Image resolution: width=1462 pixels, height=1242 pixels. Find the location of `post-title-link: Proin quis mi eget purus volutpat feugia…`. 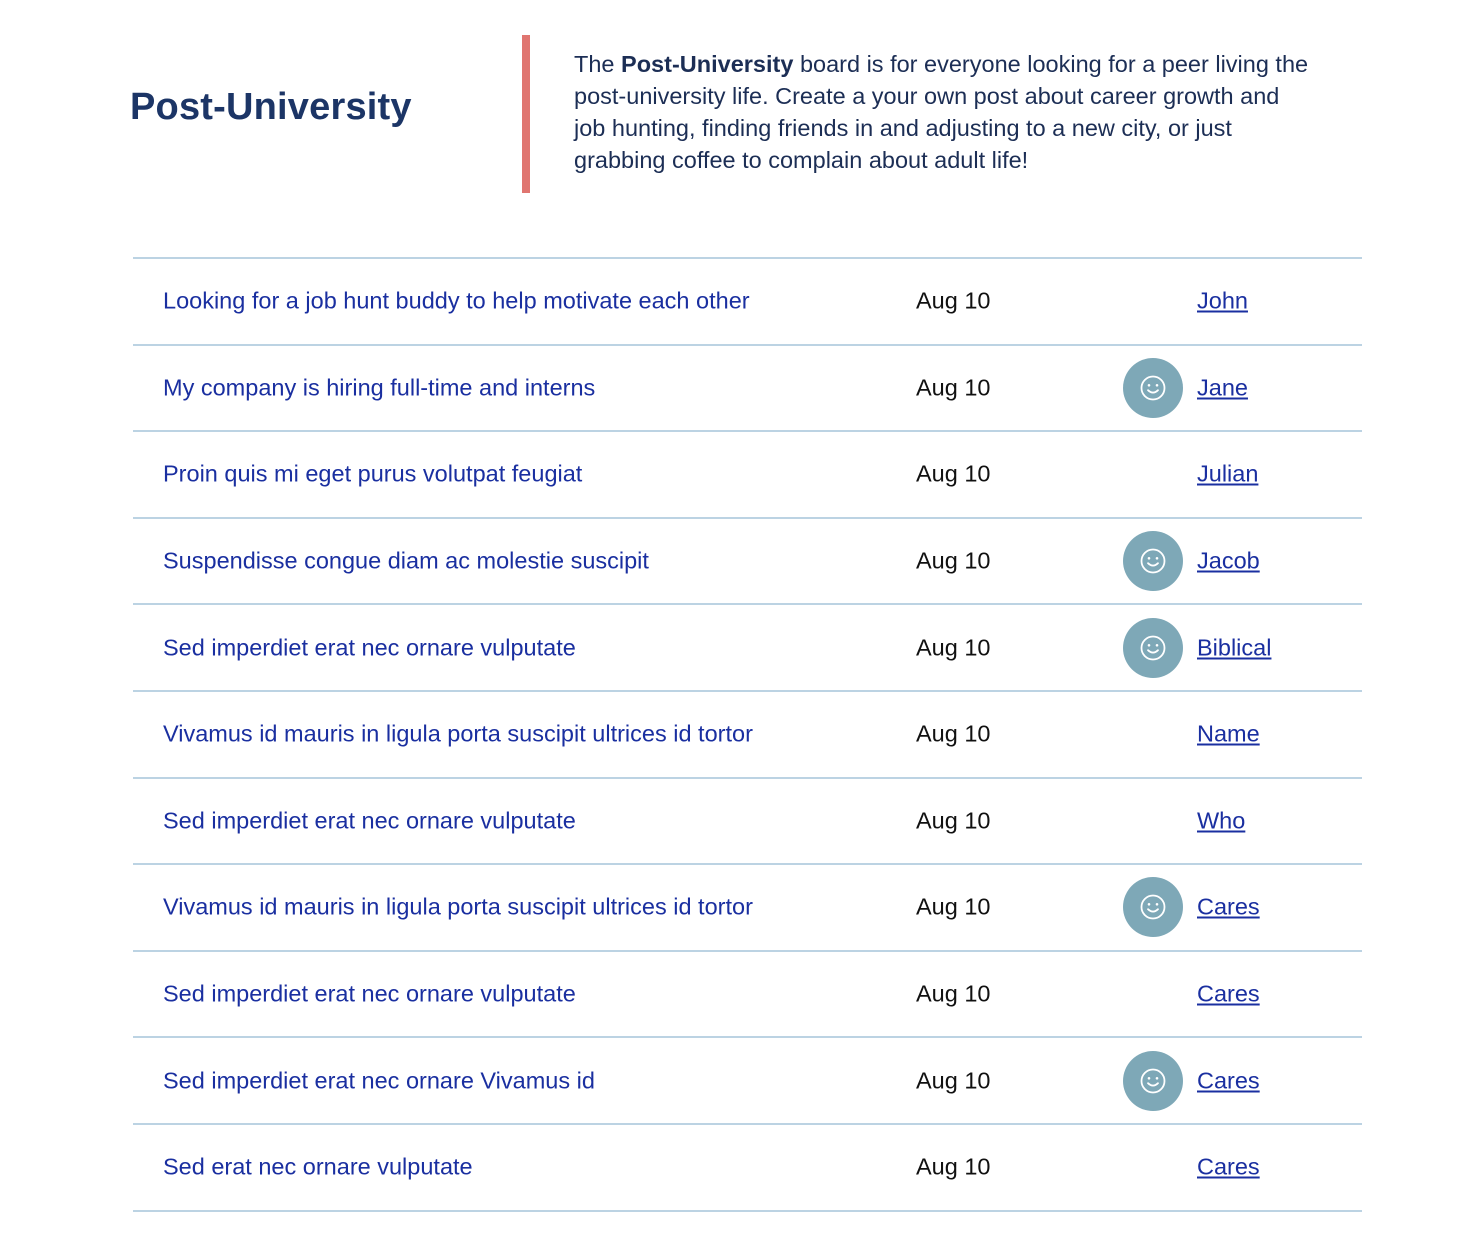

post-title-link: Proin quis mi eget purus volutpat feugia… is located at coordinates (372, 474).